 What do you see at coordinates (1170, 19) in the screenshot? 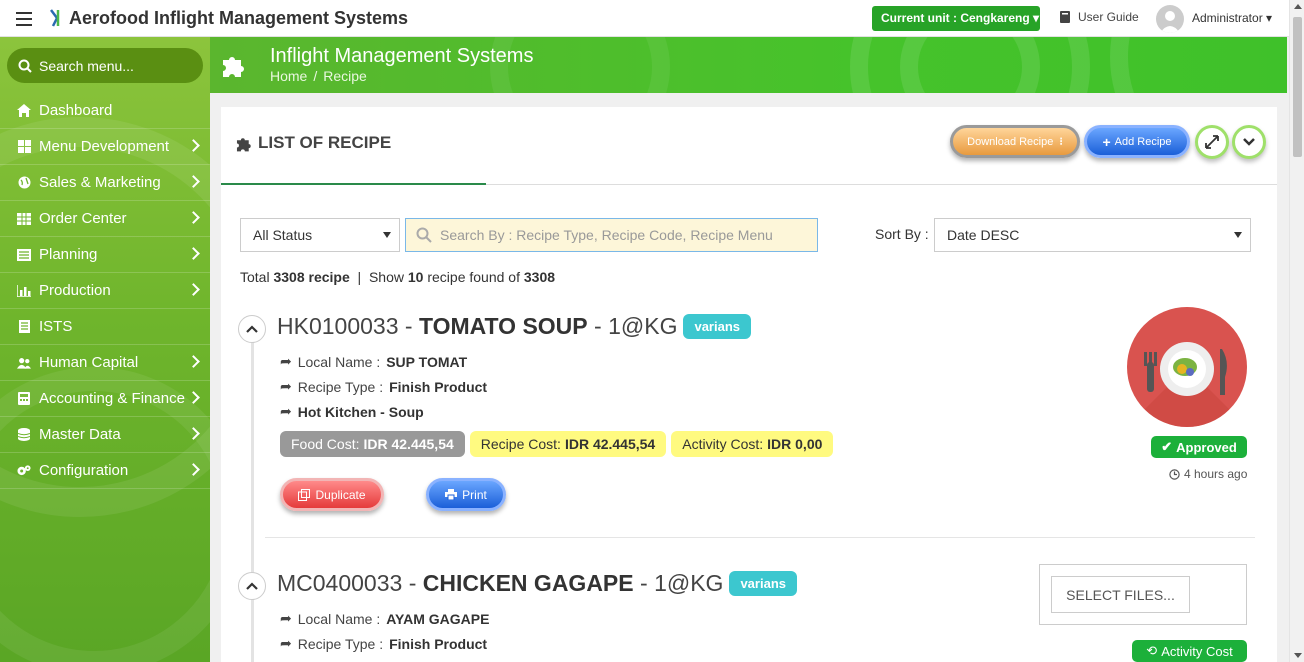
I see `user-avatar` at bounding box center [1170, 19].